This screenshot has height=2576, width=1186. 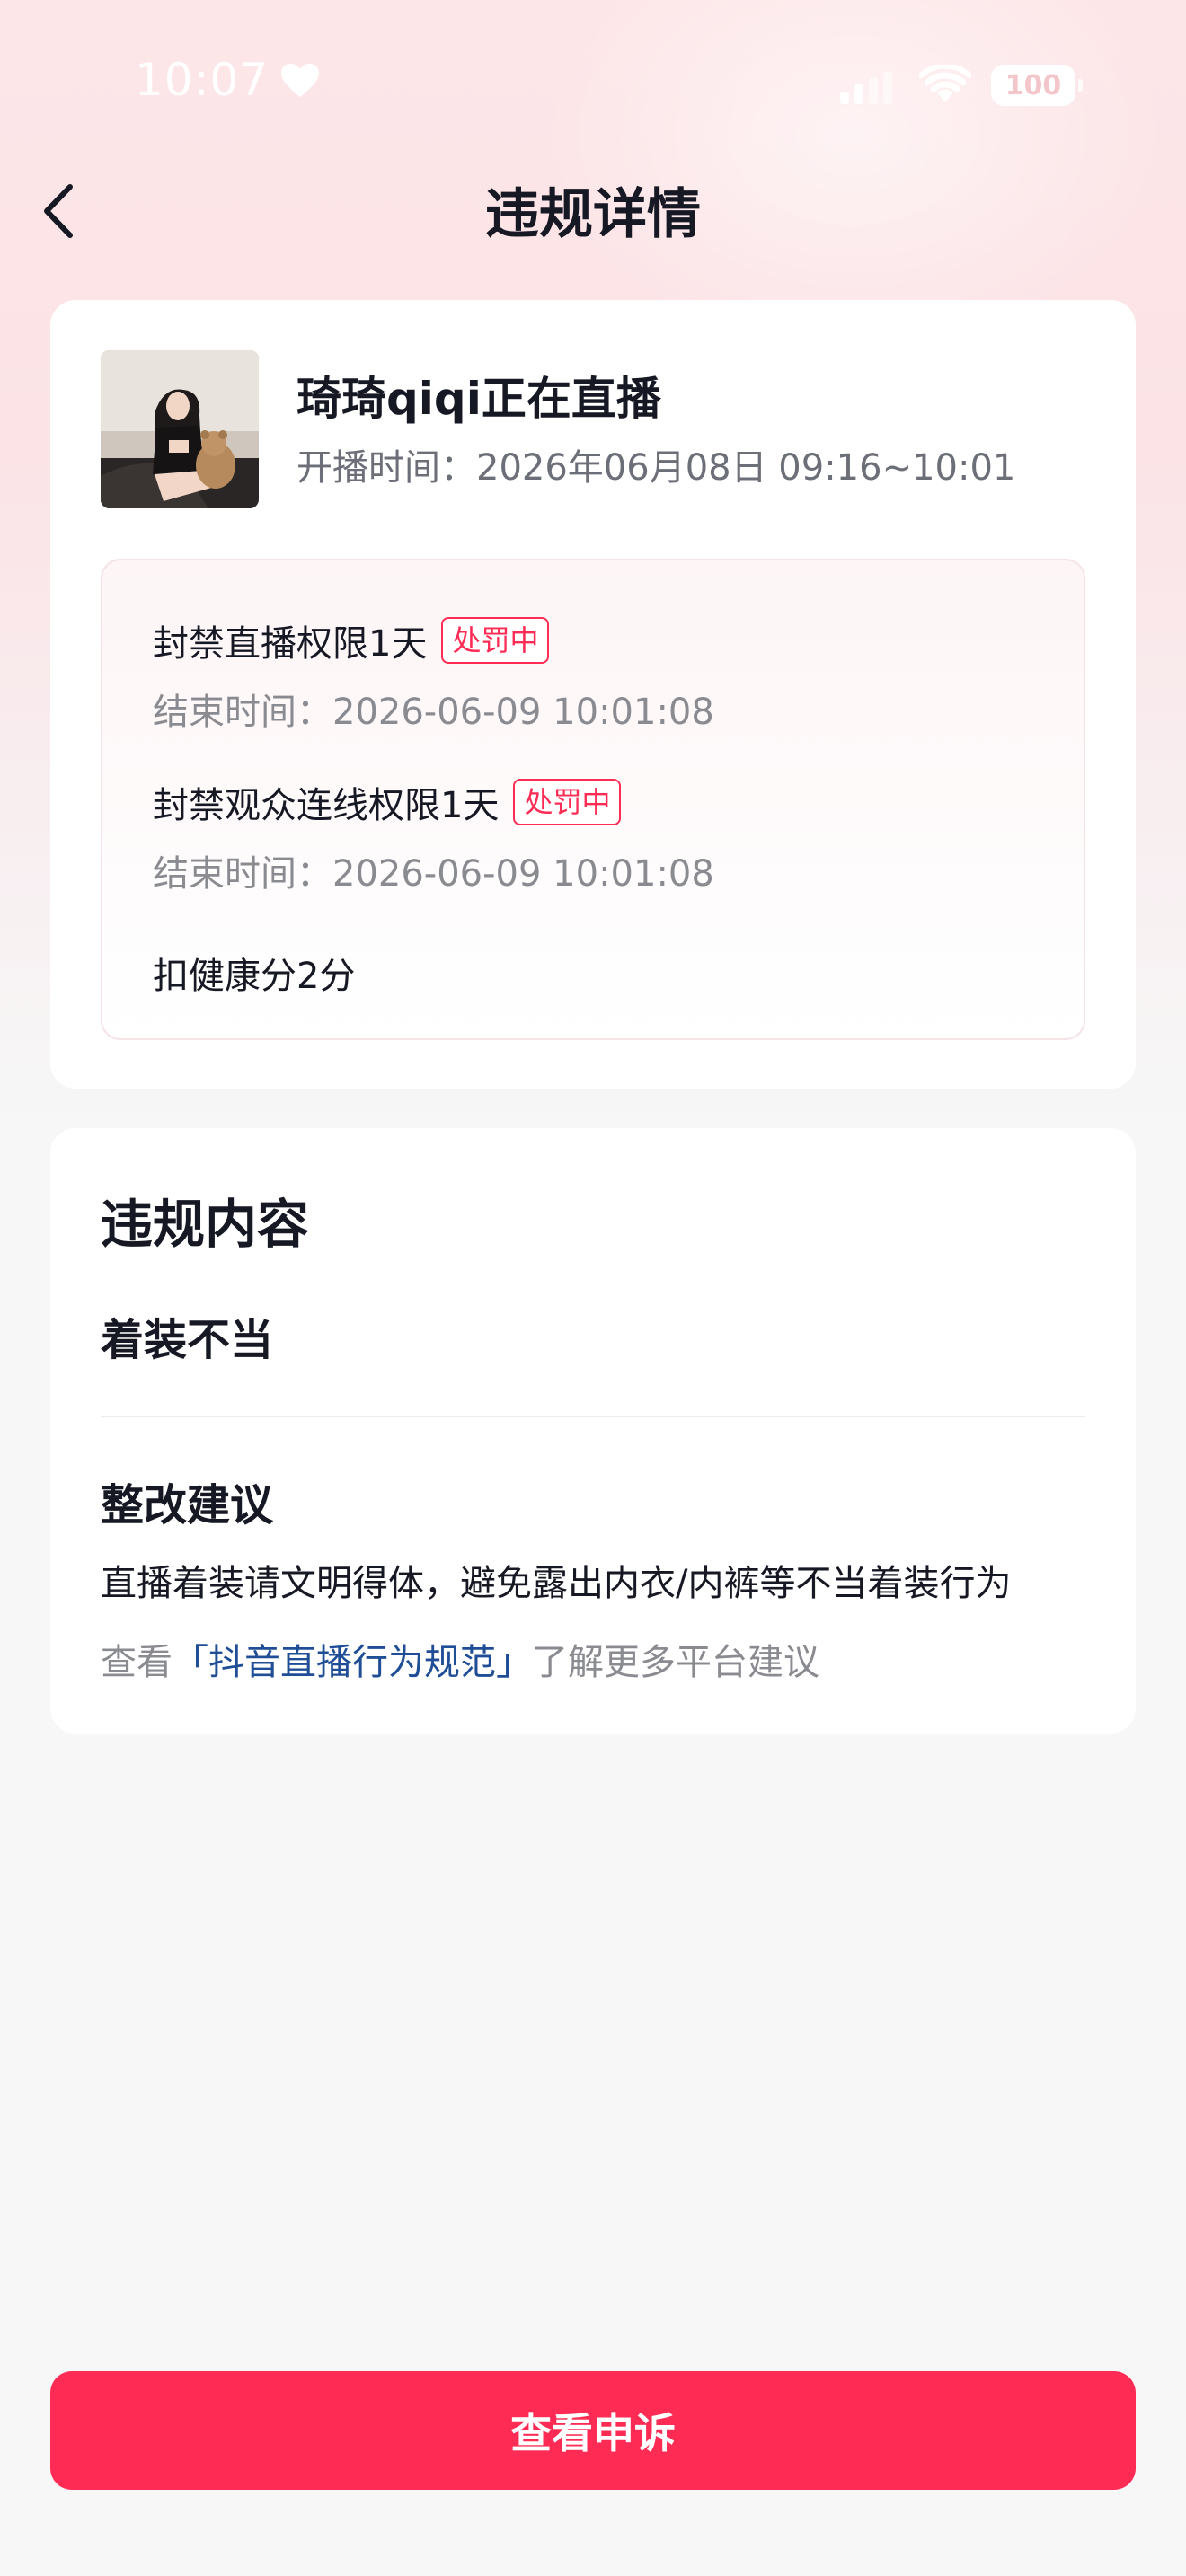 What do you see at coordinates (254, 976) in the screenshot?
I see `health-score-deduction: 扣健康分2分` at bounding box center [254, 976].